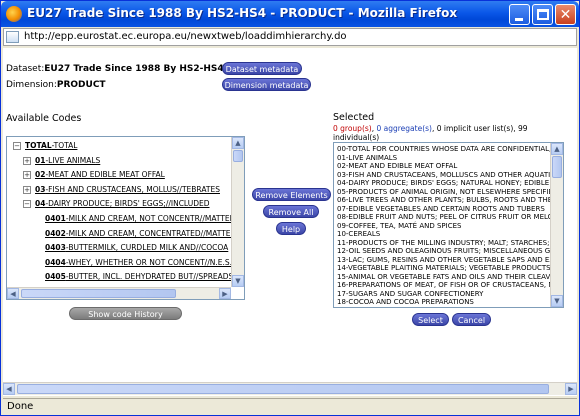  What do you see at coordinates (266, 84) in the screenshot?
I see `dimension-metadata-button: Dimension metadata` at bounding box center [266, 84].